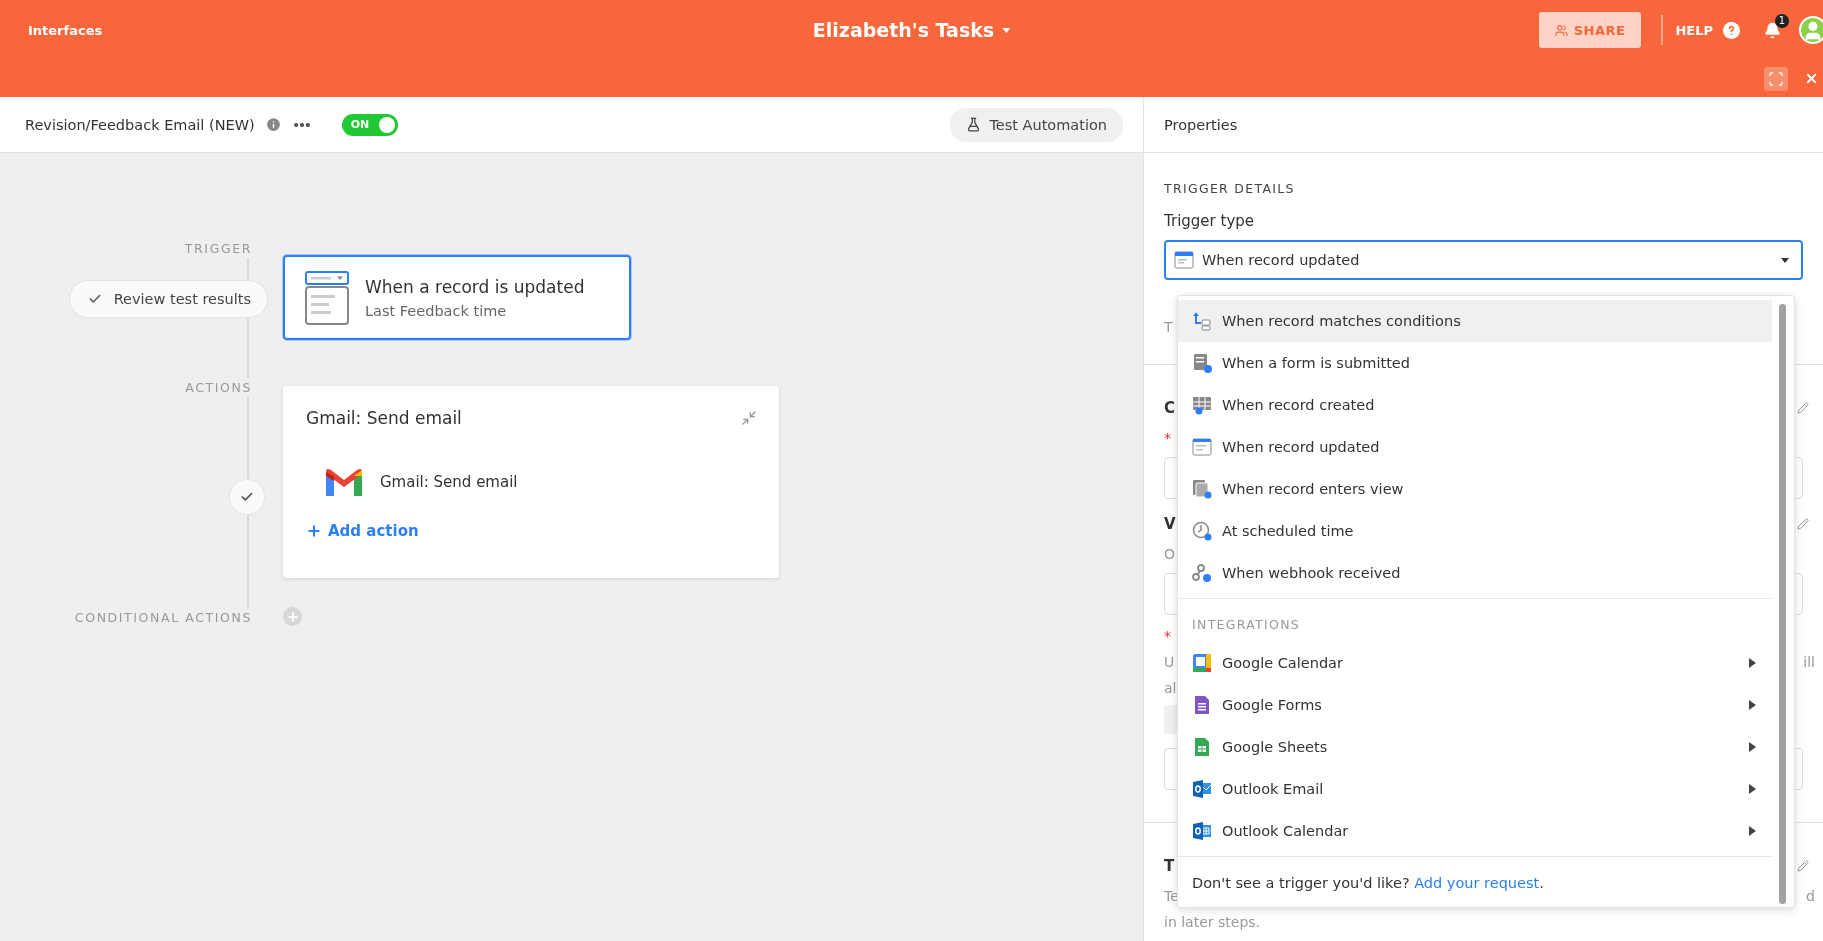 The width and height of the screenshot is (1823, 941). Describe the element at coordinates (1170, 554) in the screenshot. I see `hint-text: O` at that location.